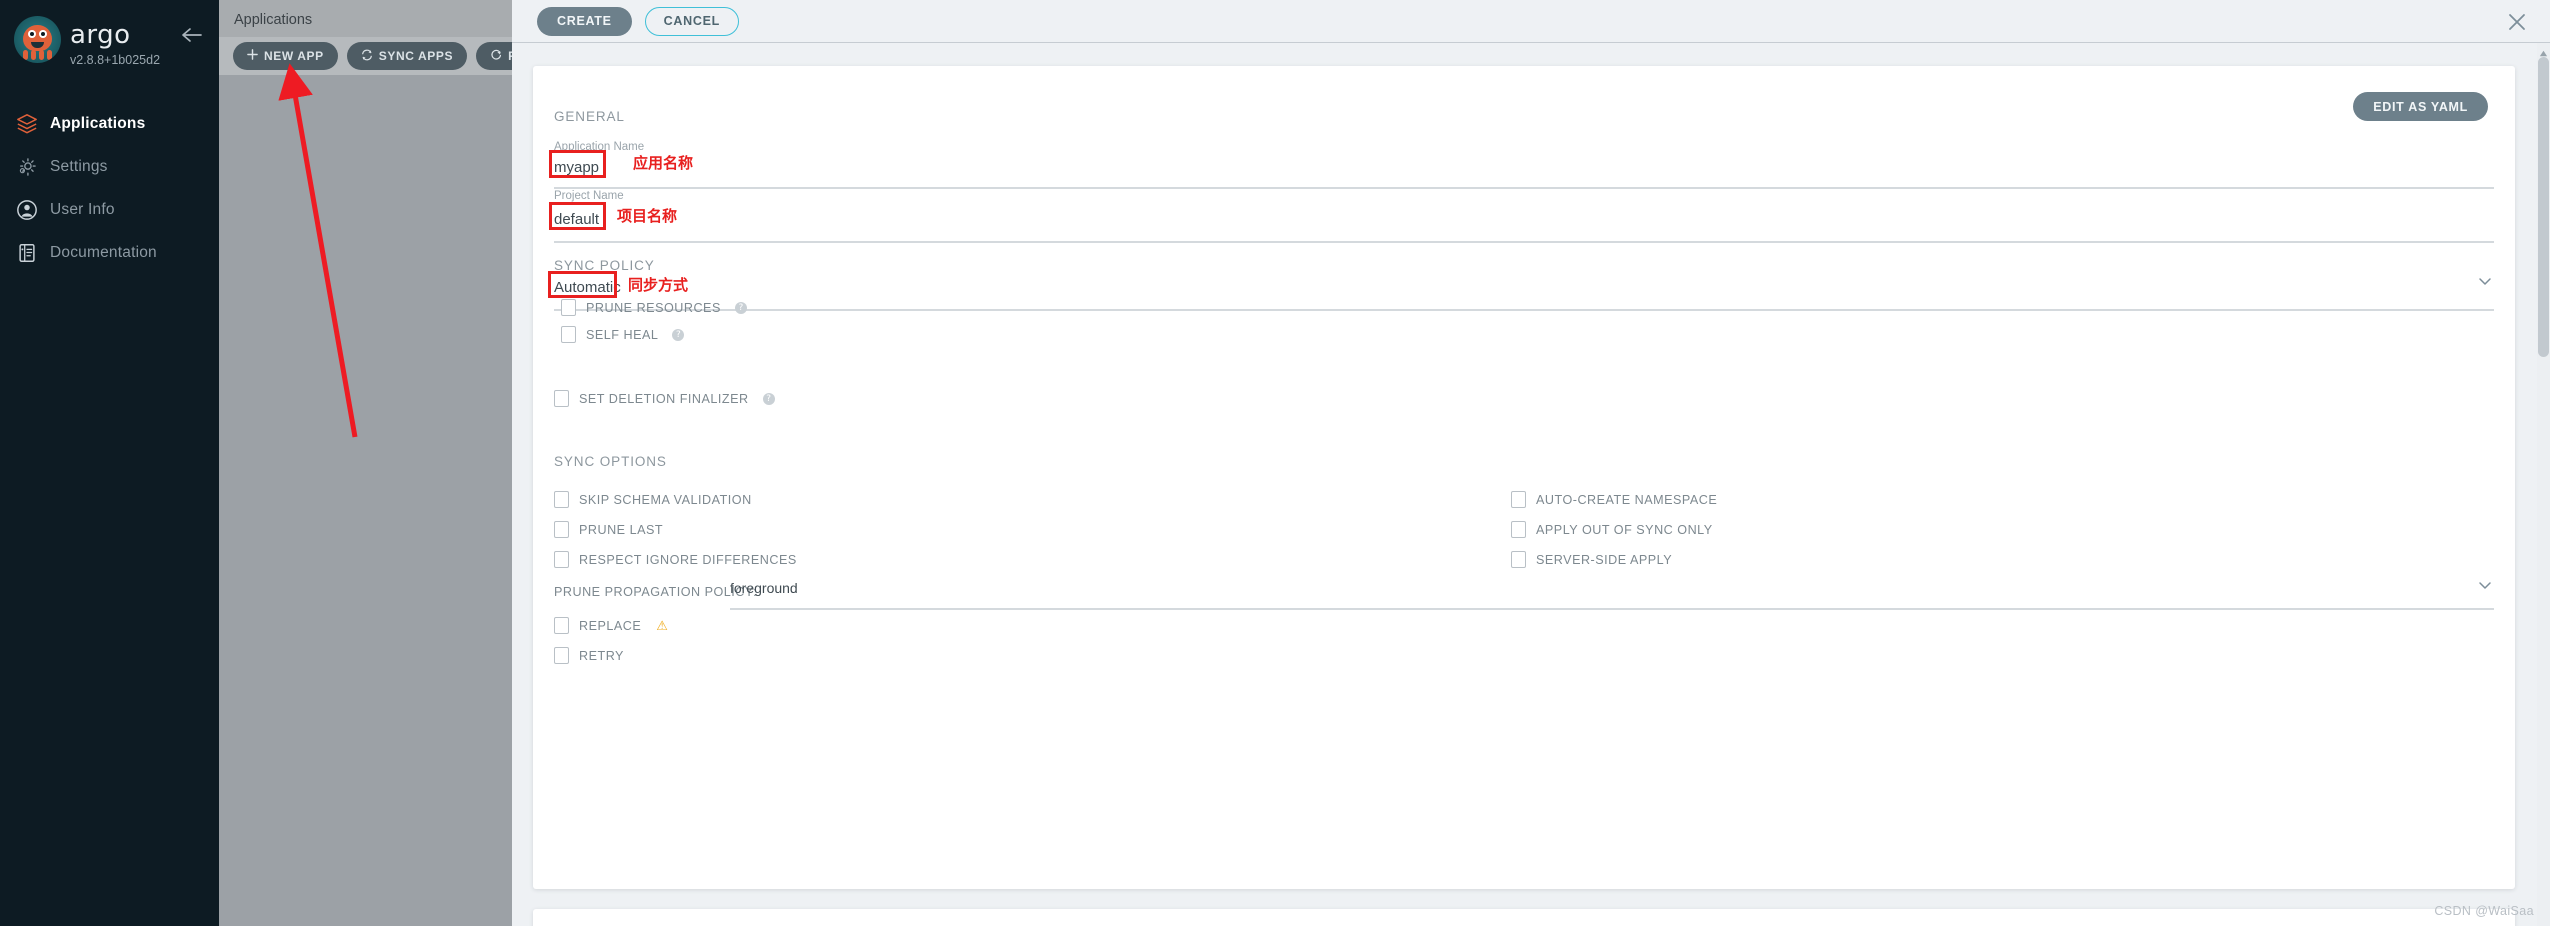 The height and width of the screenshot is (926, 2550). I want to click on applications-list-panel: Applications NEW APP SYNC APPS, so click(375, 463).